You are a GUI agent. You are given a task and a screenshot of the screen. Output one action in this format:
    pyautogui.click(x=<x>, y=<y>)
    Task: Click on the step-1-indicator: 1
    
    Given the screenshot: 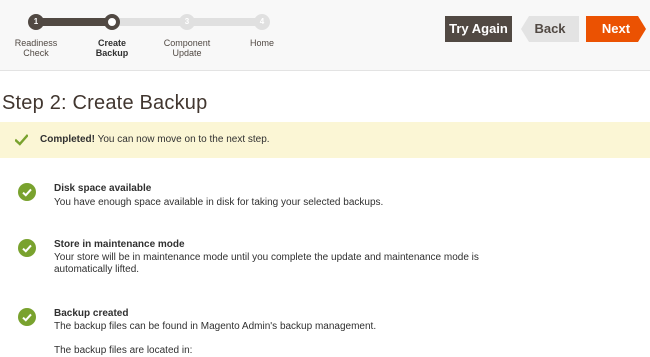 What is the action you would take?
    pyautogui.click(x=36, y=22)
    